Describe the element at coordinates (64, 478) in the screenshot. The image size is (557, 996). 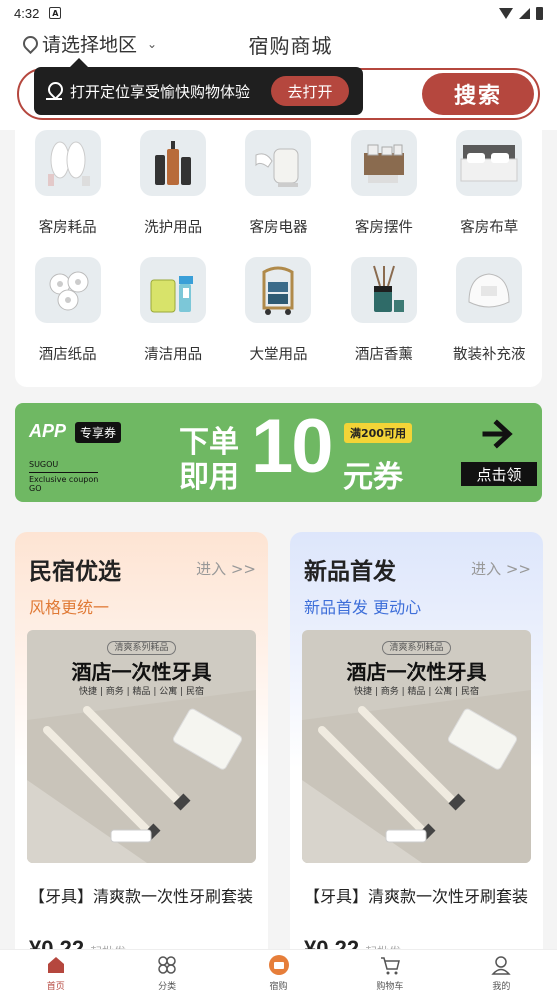
I see `banner-sub1: Exclusive coupon` at that location.